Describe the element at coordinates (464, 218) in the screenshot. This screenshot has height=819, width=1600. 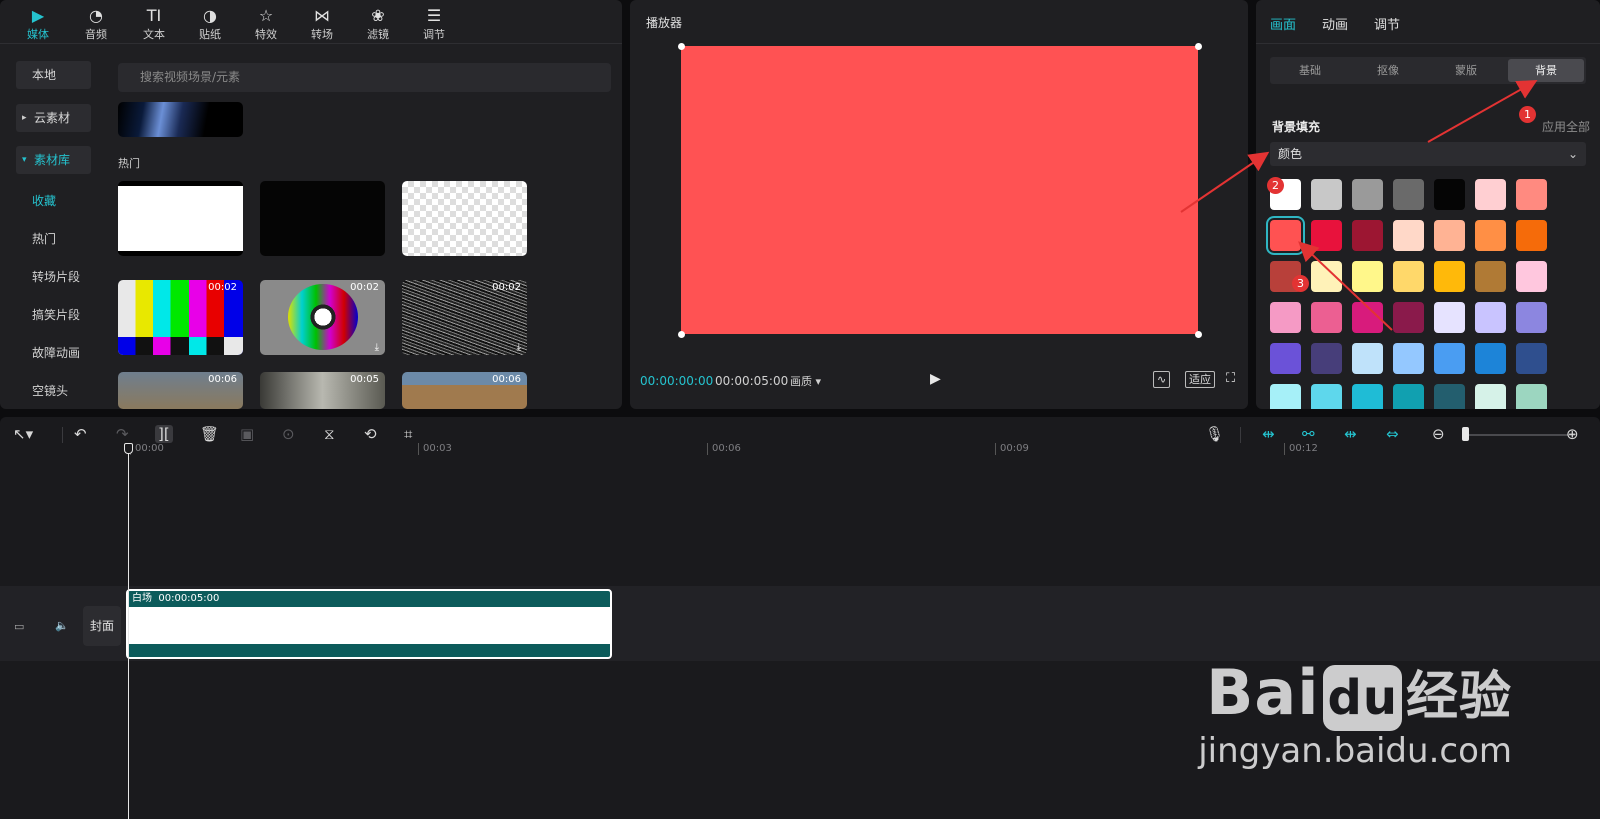
I see `media-thumb-transparent` at that location.